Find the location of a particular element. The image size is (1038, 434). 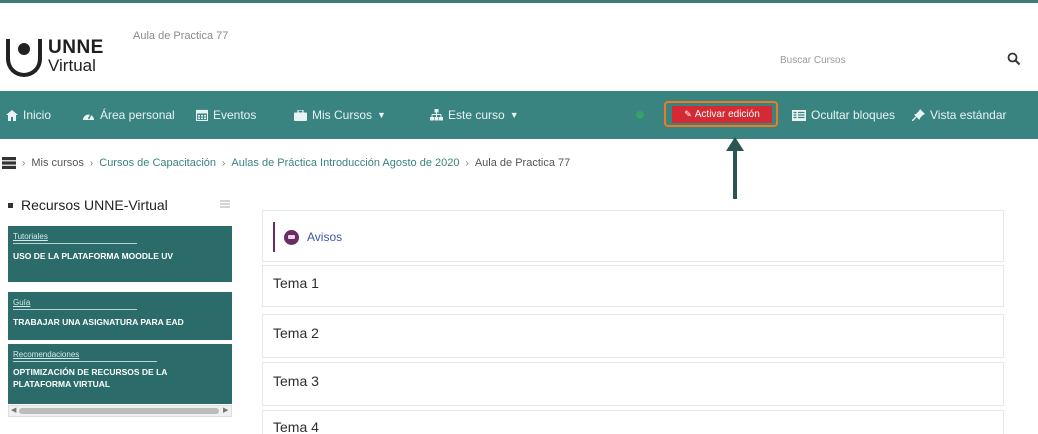

nav-vista-estandar: Vista estándar is located at coordinates (959, 115).